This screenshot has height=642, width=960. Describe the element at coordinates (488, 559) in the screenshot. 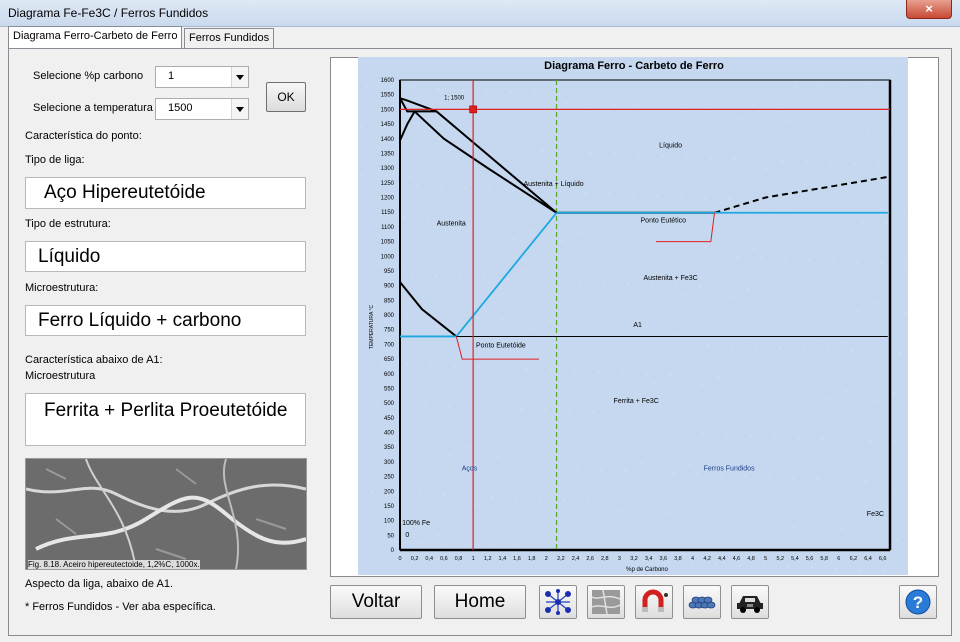

I see `x-tick-label: 1,2` at that location.